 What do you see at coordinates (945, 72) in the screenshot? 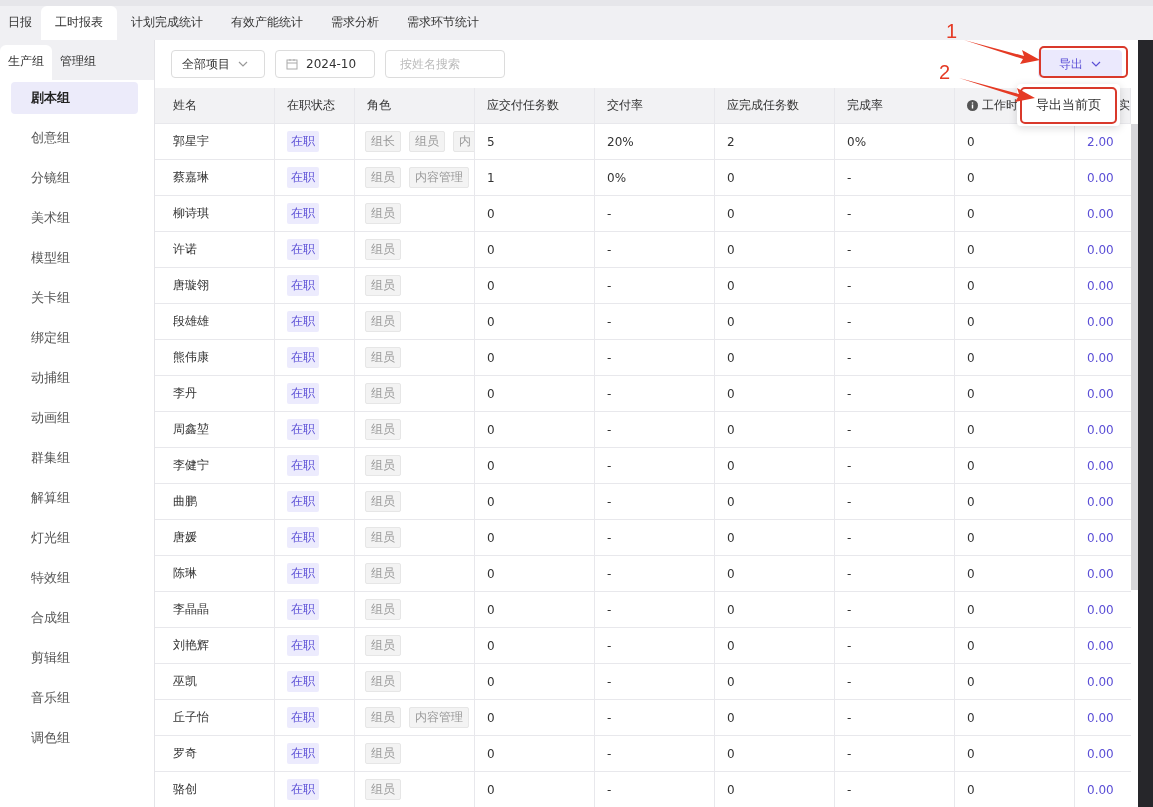
I see `step-number: 2` at bounding box center [945, 72].